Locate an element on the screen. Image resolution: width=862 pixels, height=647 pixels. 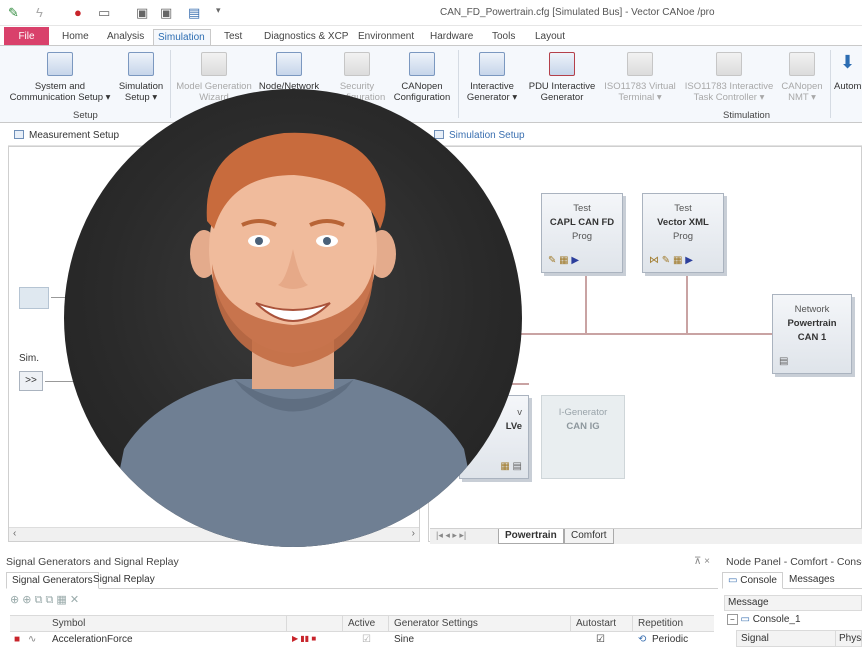
tab-console: ▭ Console is located at coordinates (752, 580).